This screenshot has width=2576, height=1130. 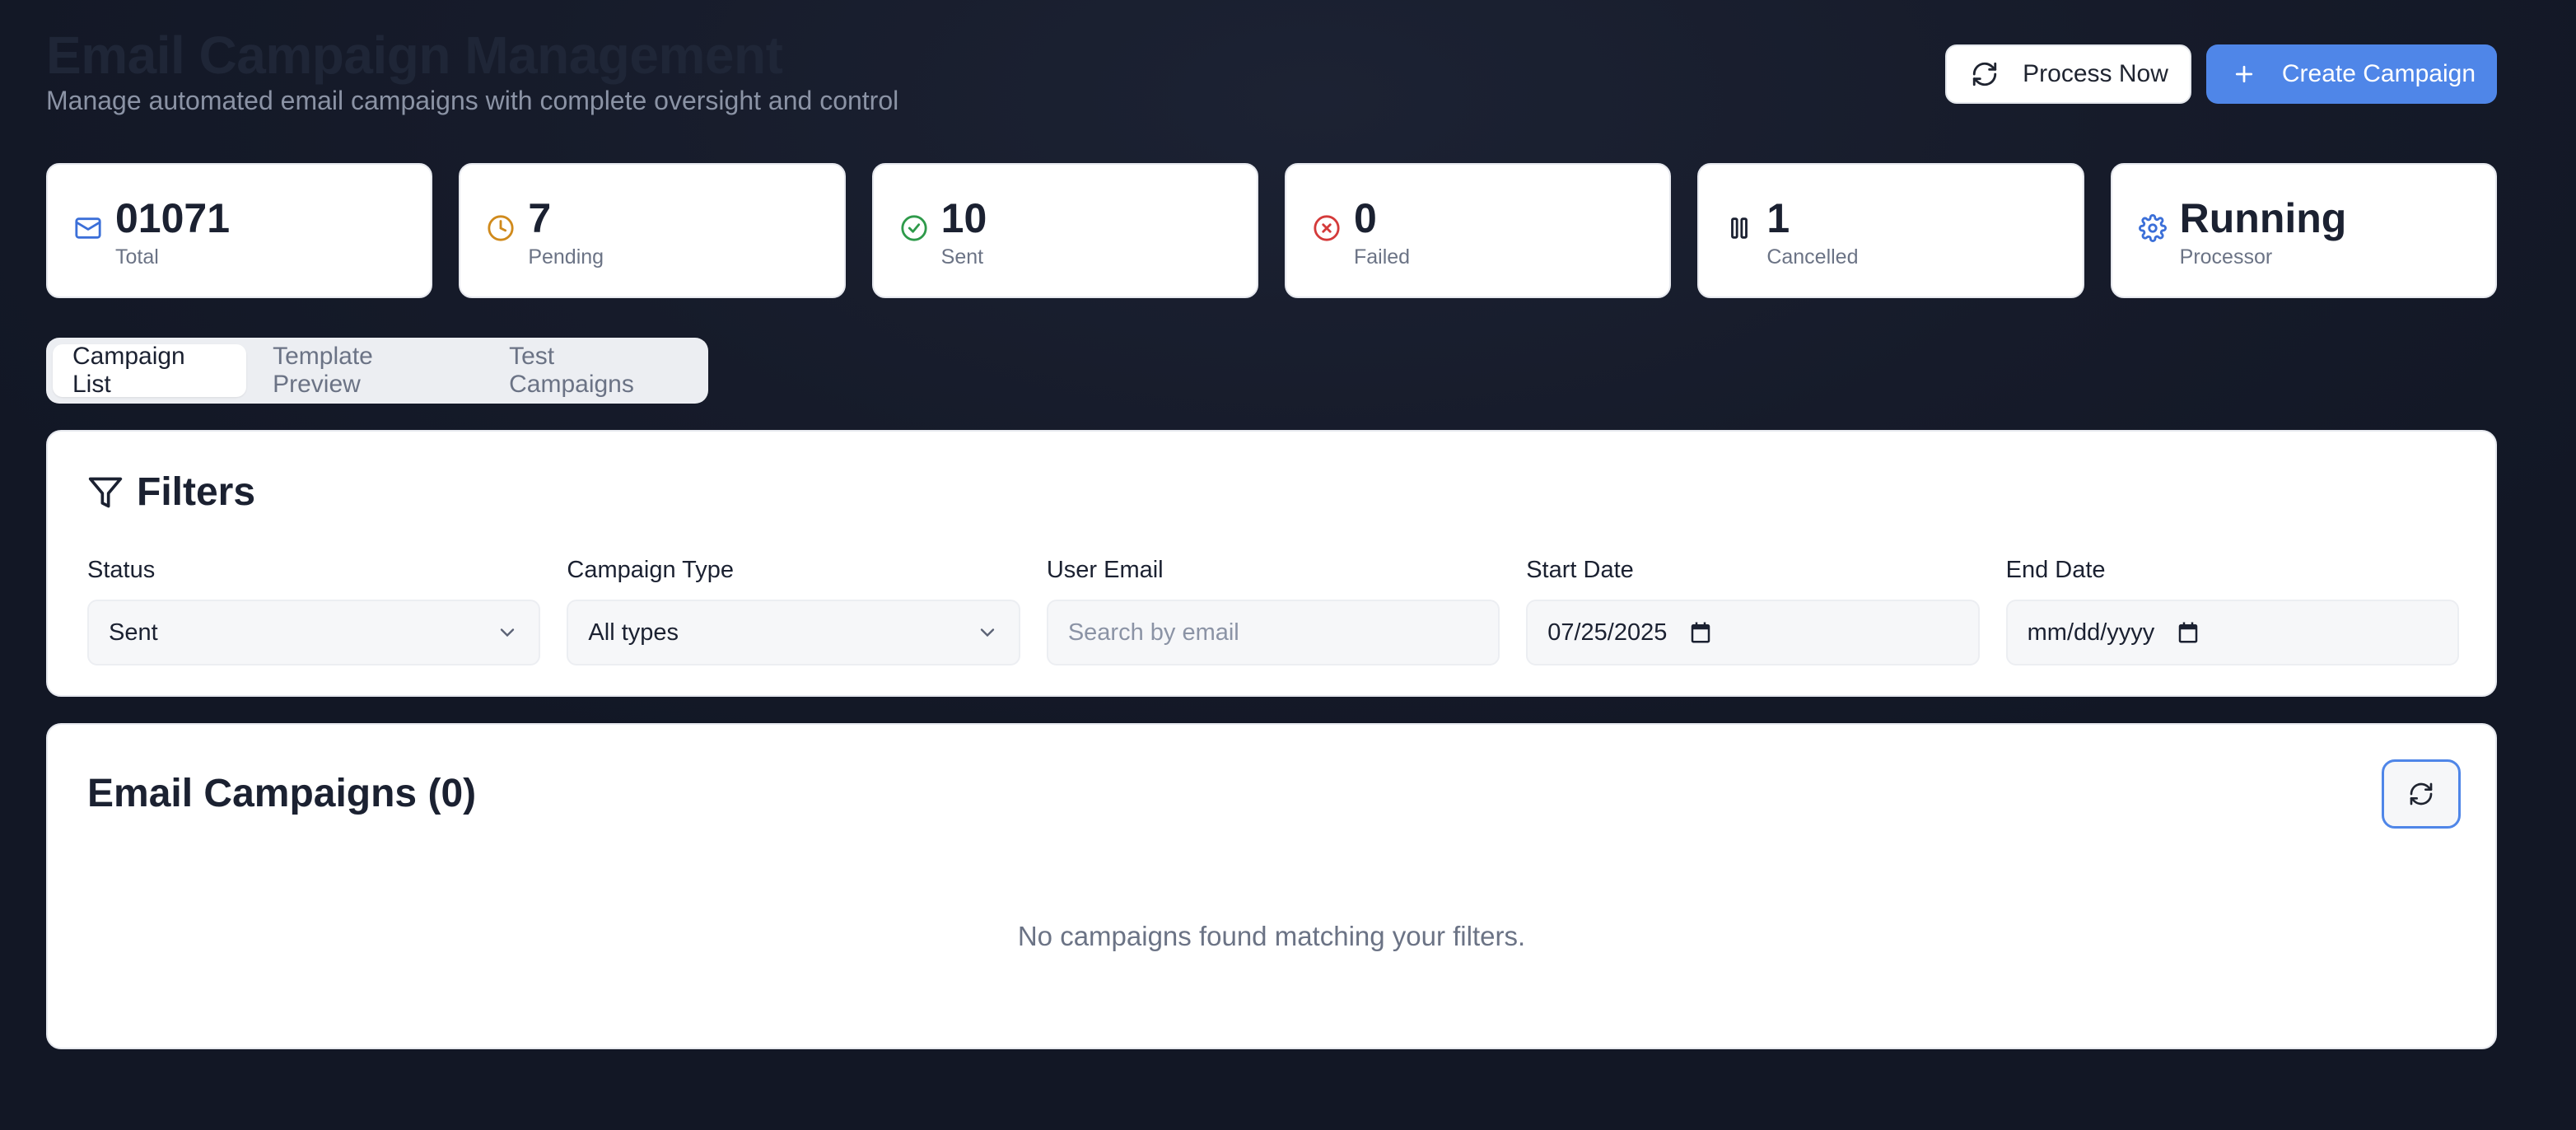 What do you see at coordinates (1478, 231) in the screenshot?
I see `stat-card-failed: 0 Failed` at bounding box center [1478, 231].